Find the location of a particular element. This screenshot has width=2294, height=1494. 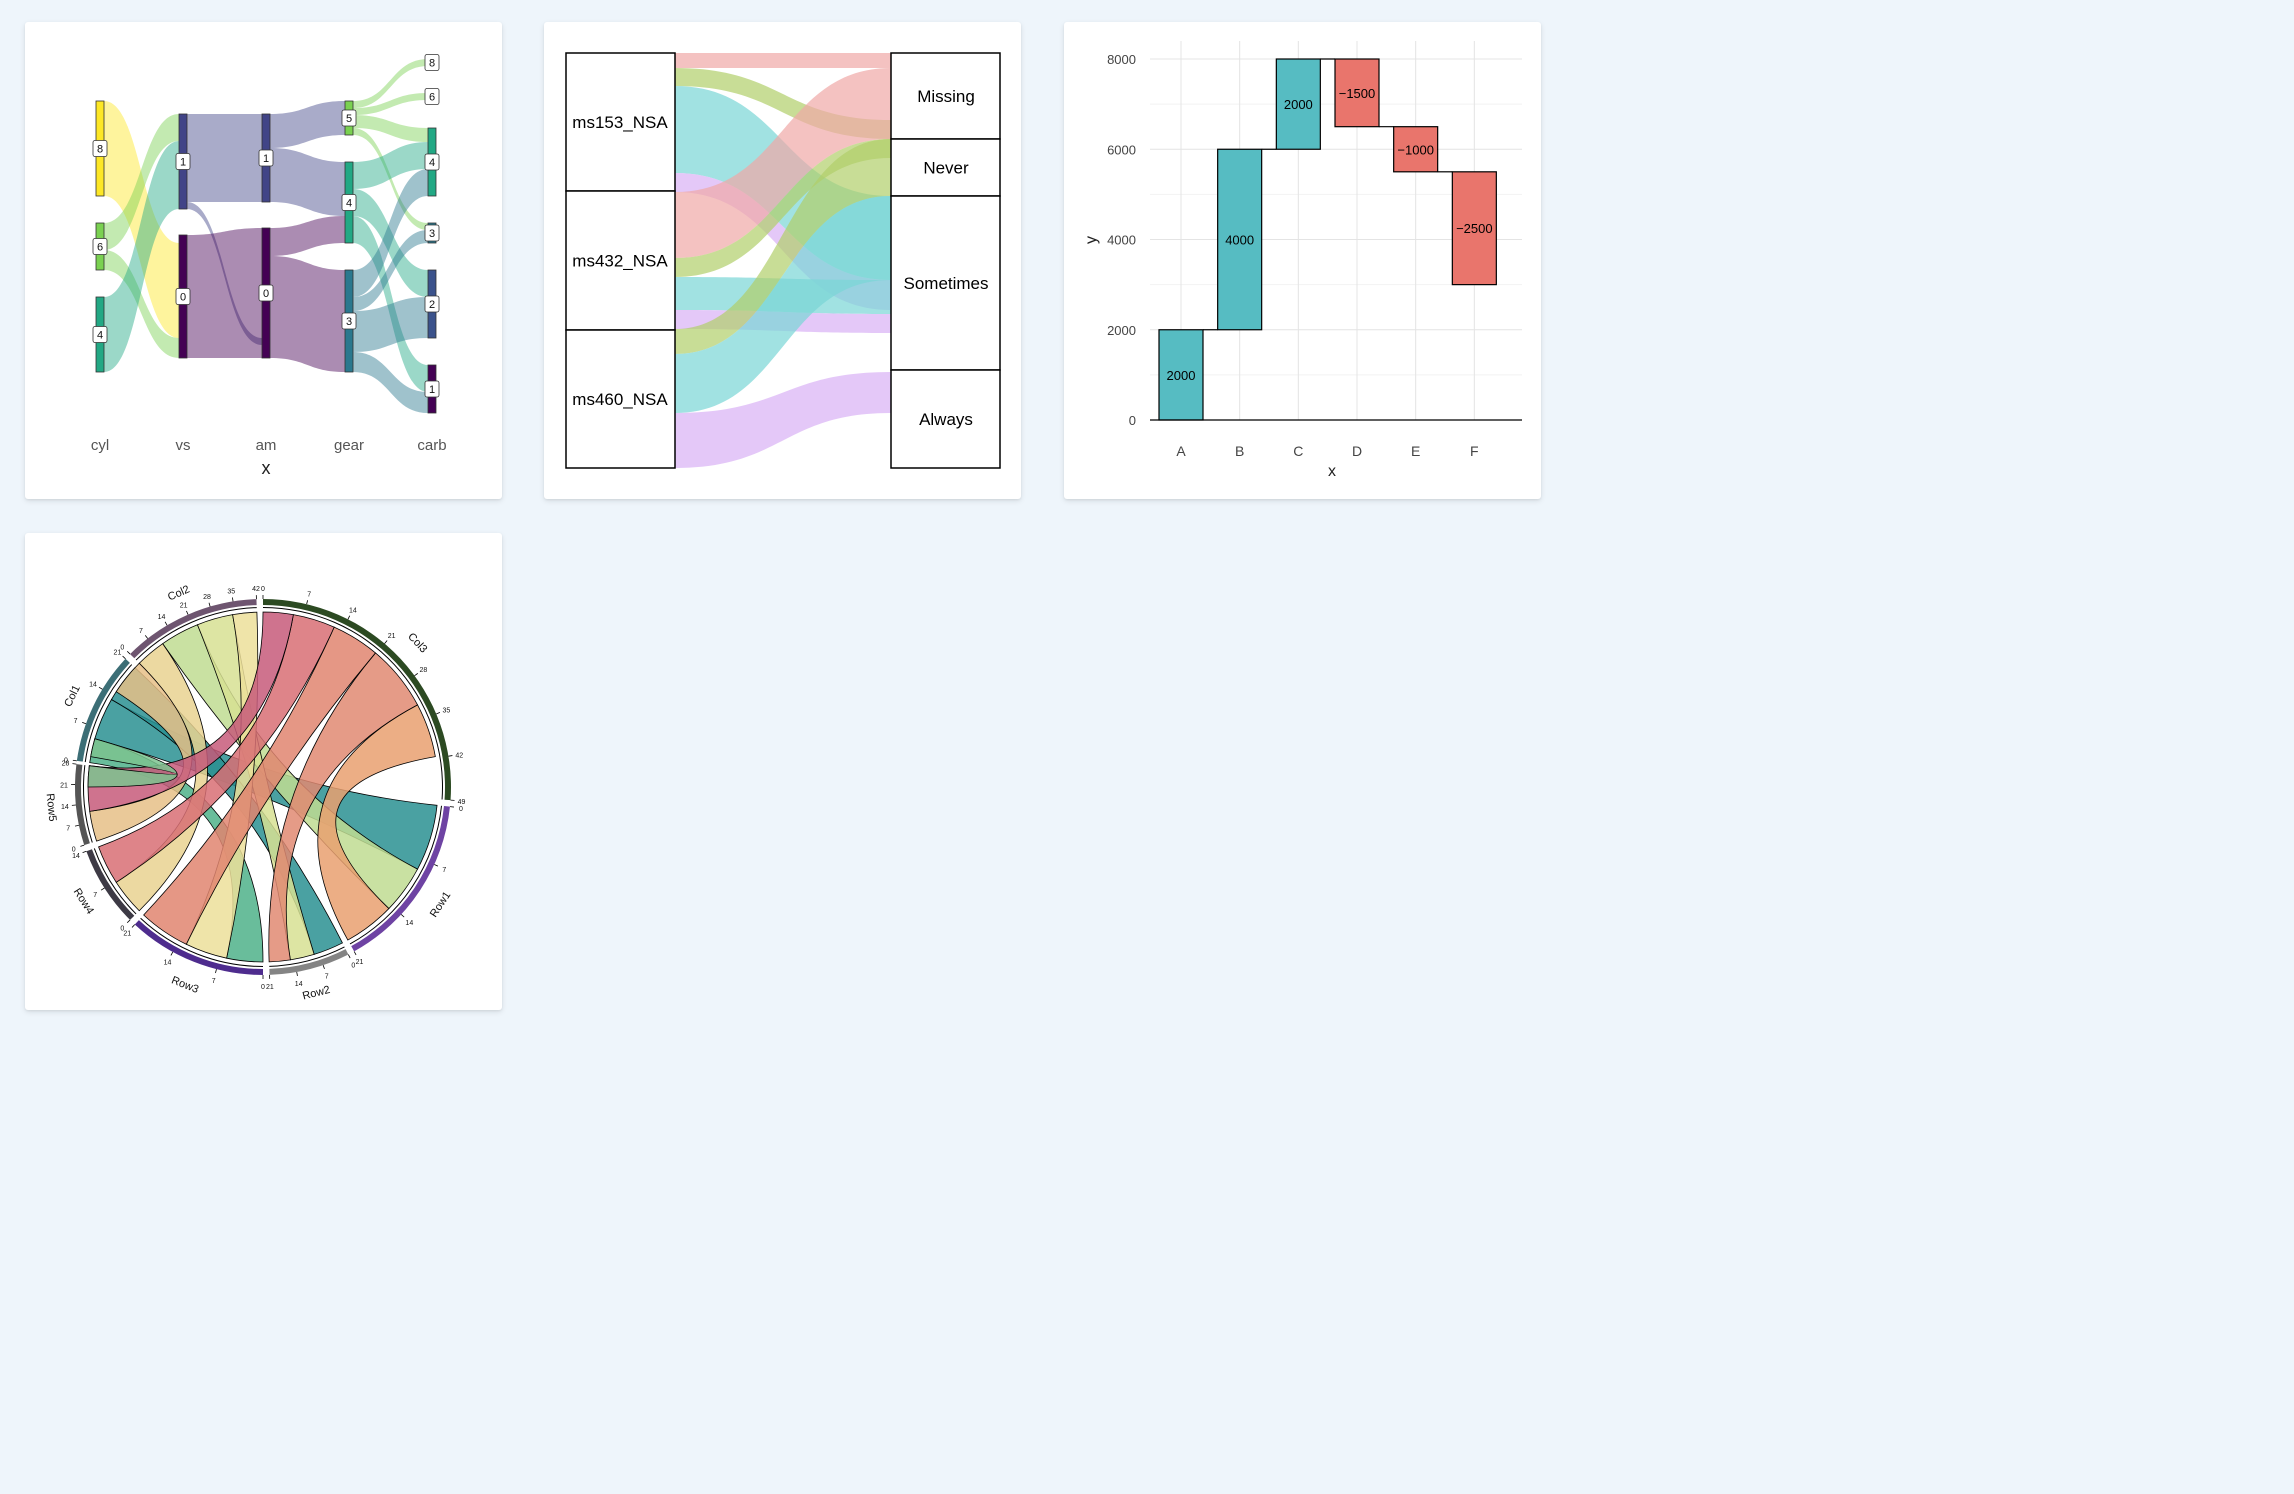

sector-name-label: Row4 is located at coordinates (83, 901).